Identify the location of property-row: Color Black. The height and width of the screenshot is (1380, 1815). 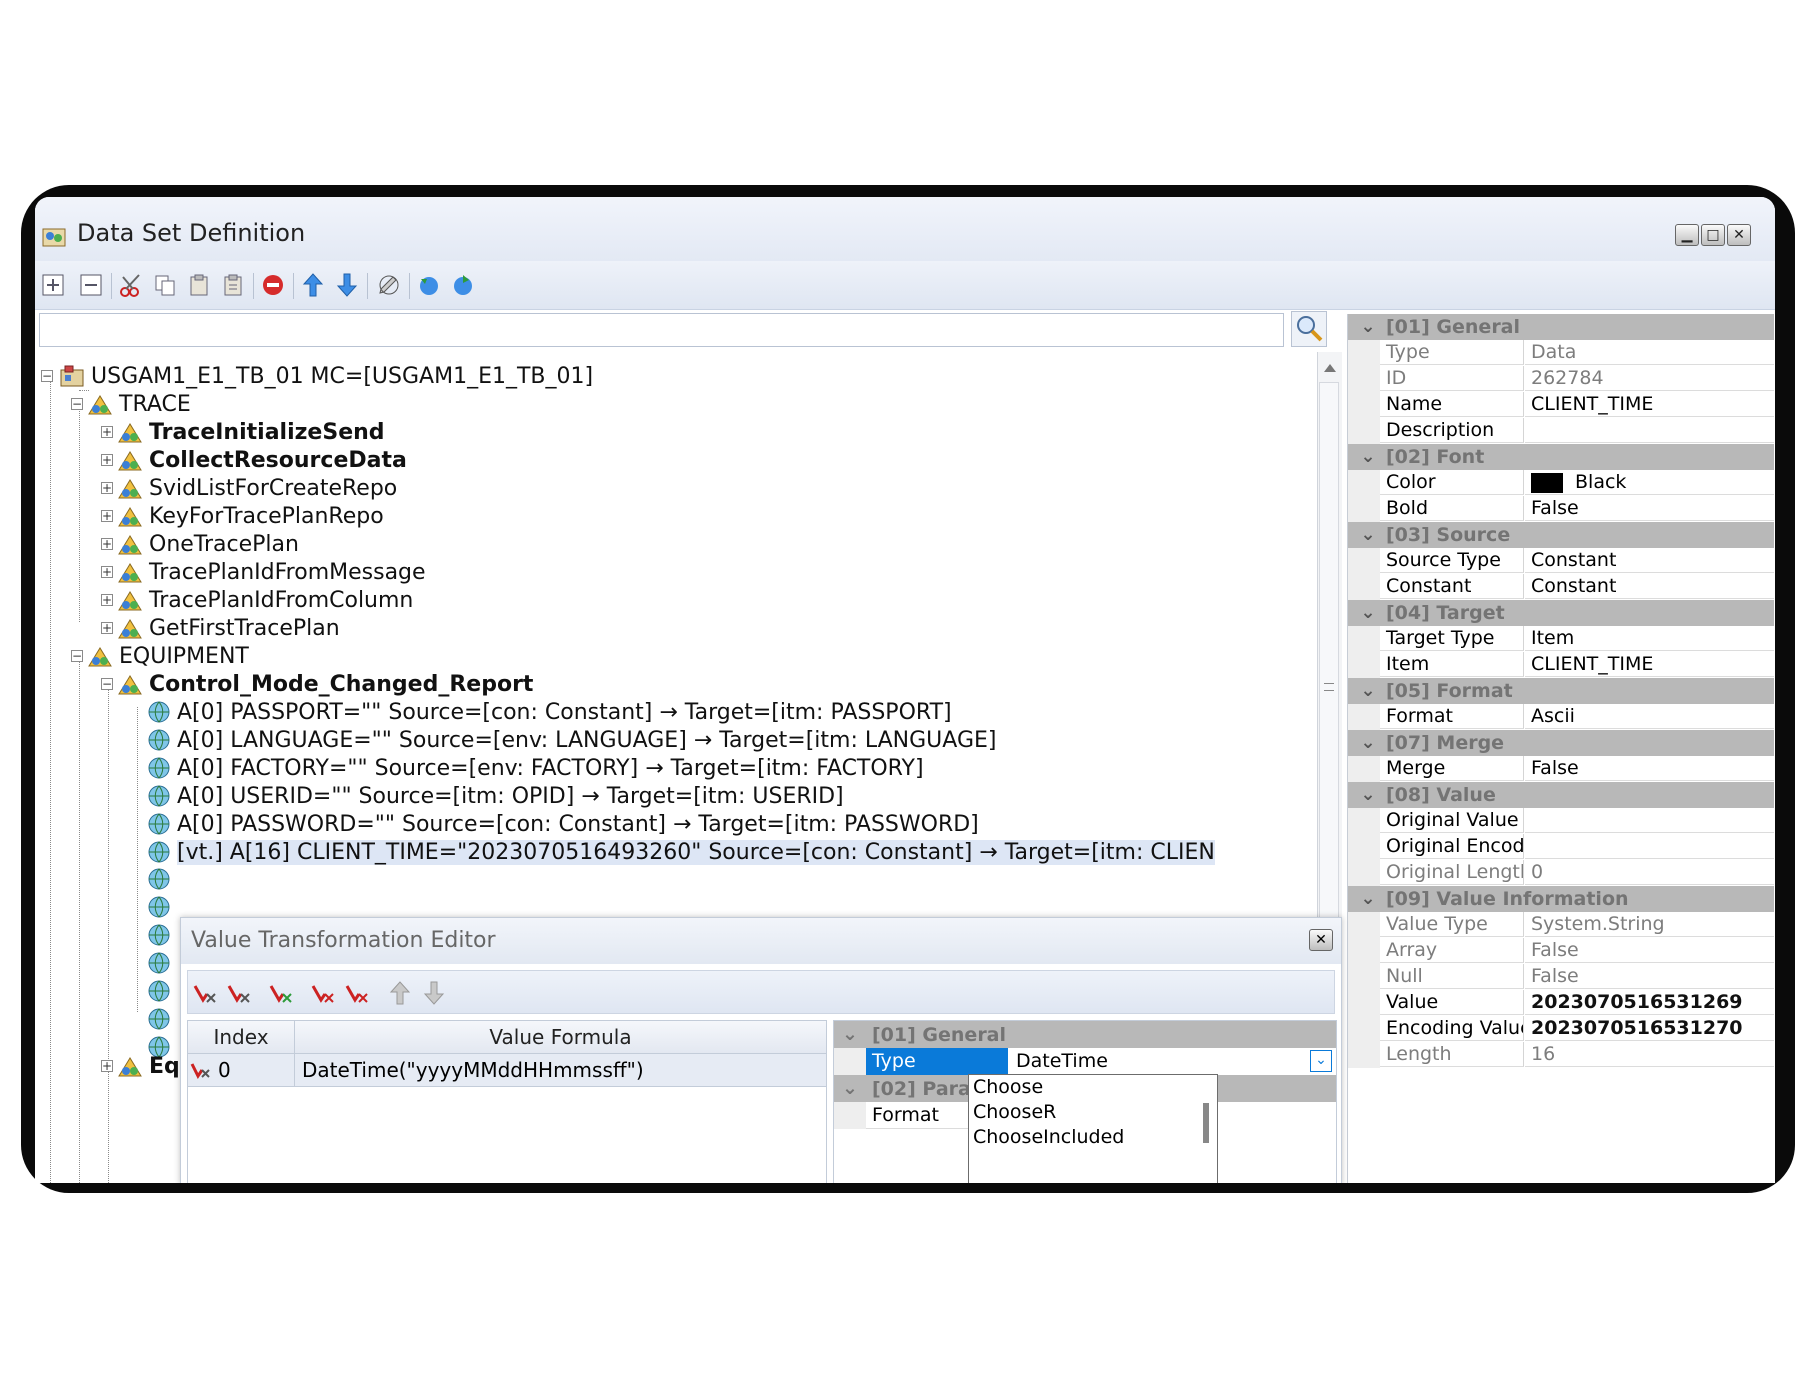
(1561, 483).